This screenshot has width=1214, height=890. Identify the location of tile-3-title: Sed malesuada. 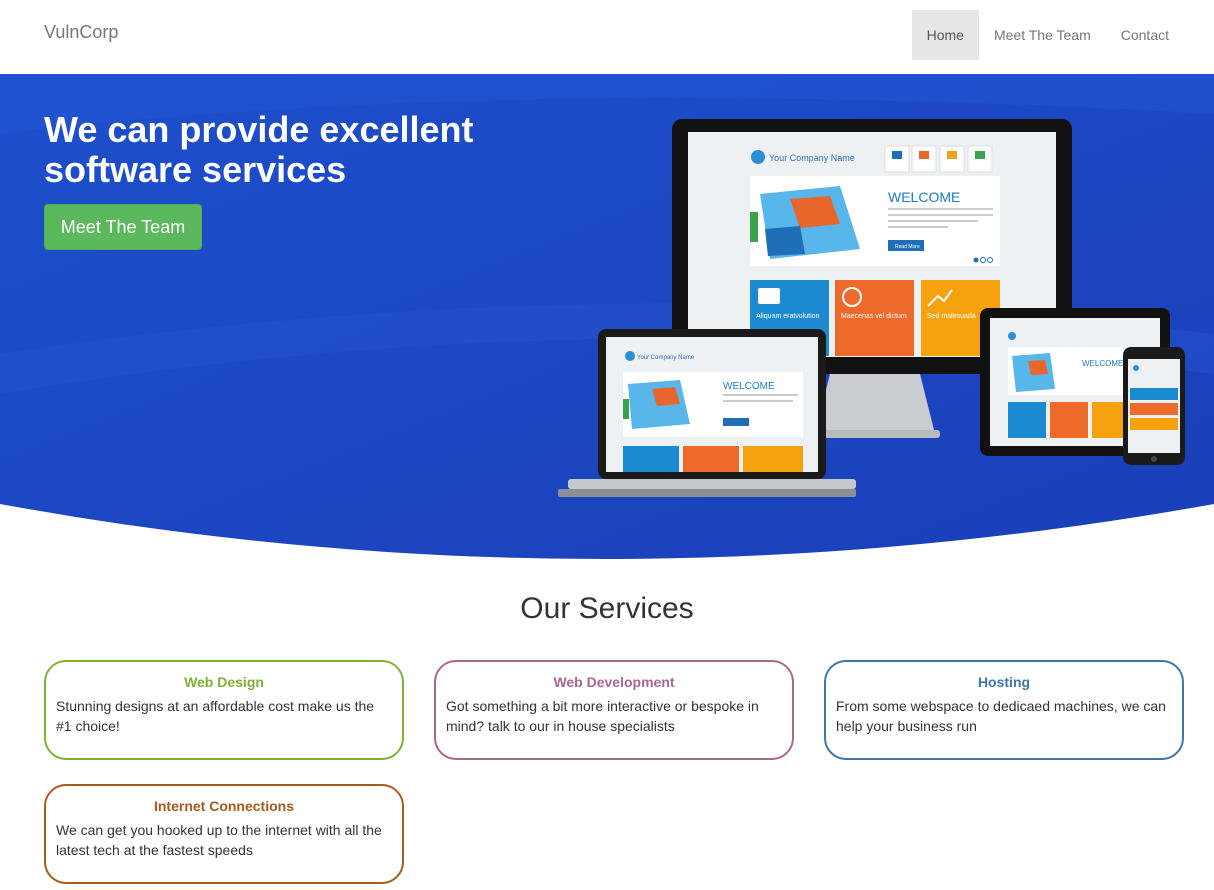
(951, 316).